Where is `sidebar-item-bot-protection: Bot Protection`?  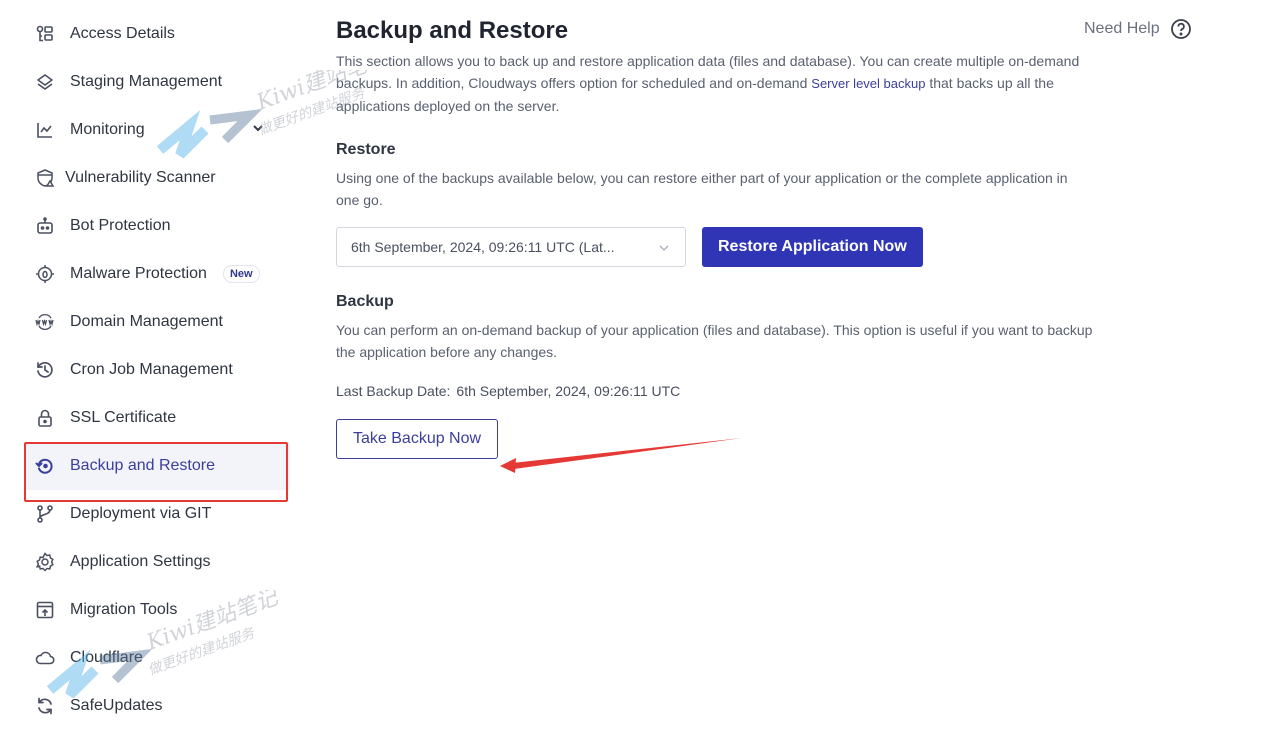
sidebar-item-bot-protection: Bot Protection is located at coordinates (157, 226).